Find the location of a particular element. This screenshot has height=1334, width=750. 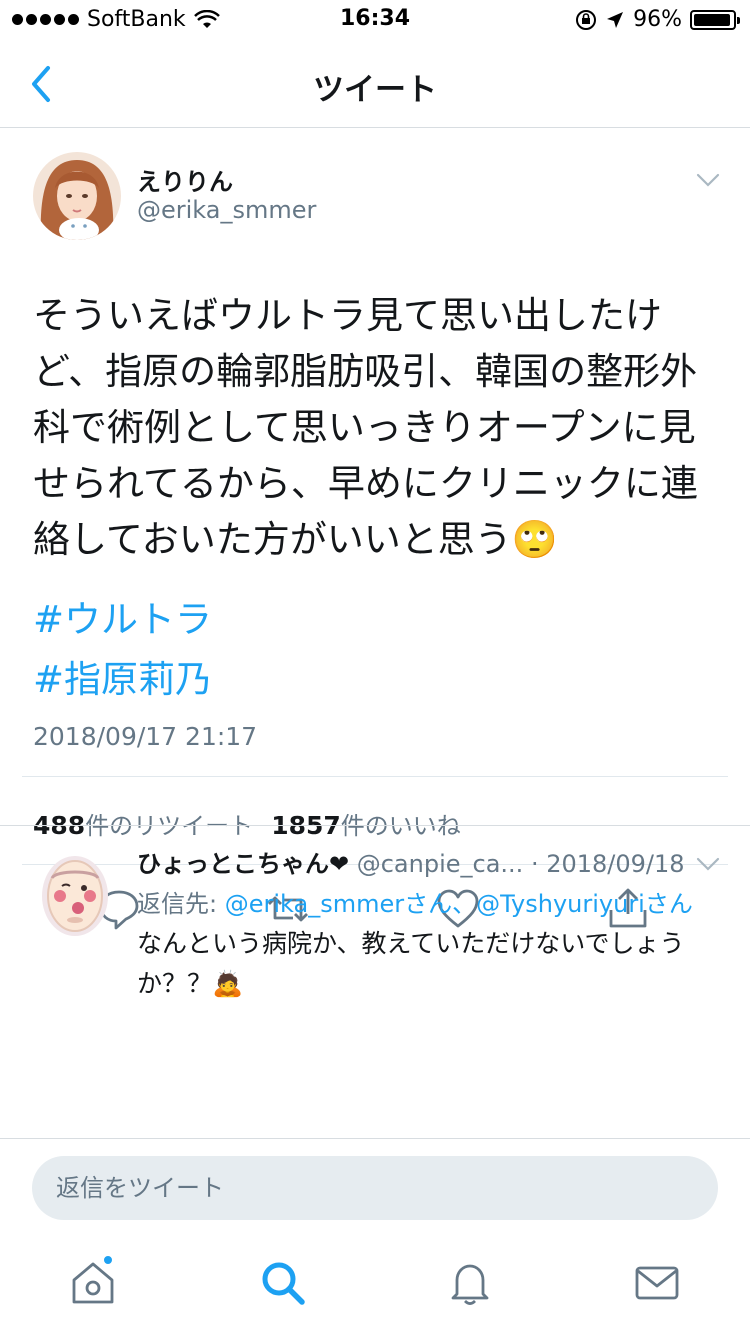

battery-percent: 96% is located at coordinates (657, 19).